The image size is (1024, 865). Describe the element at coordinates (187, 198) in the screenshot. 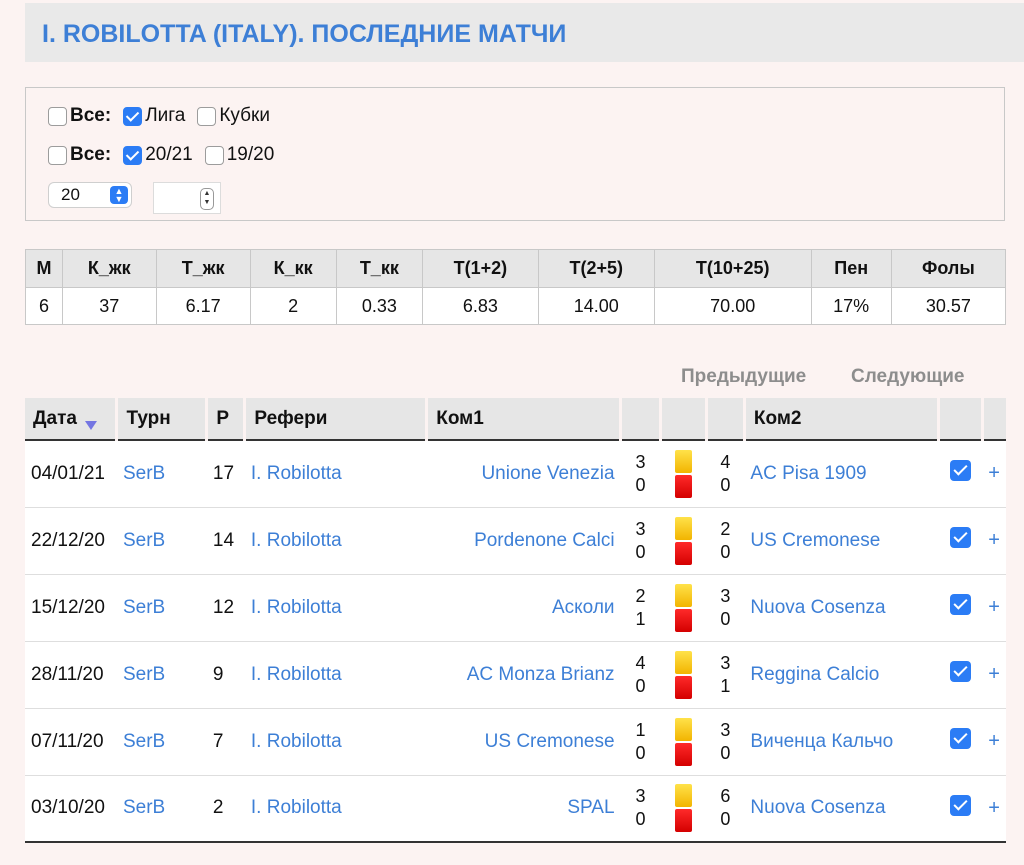

I see `number-spinner: ▲ ▼` at that location.